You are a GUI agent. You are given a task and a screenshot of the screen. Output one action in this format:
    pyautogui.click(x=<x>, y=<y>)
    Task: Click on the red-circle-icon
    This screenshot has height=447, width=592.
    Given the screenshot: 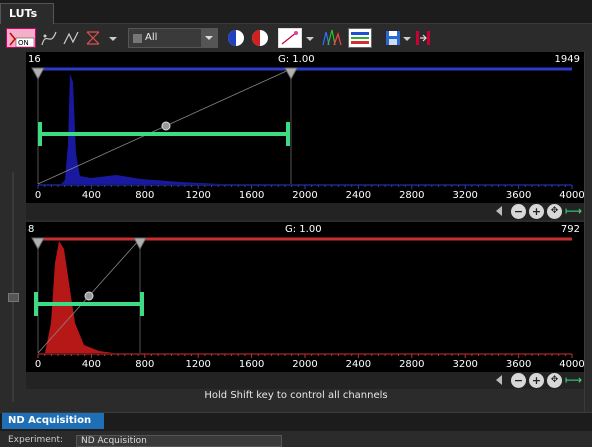 What is the action you would take?
    pyautogui.click(x=260, y=38)
    